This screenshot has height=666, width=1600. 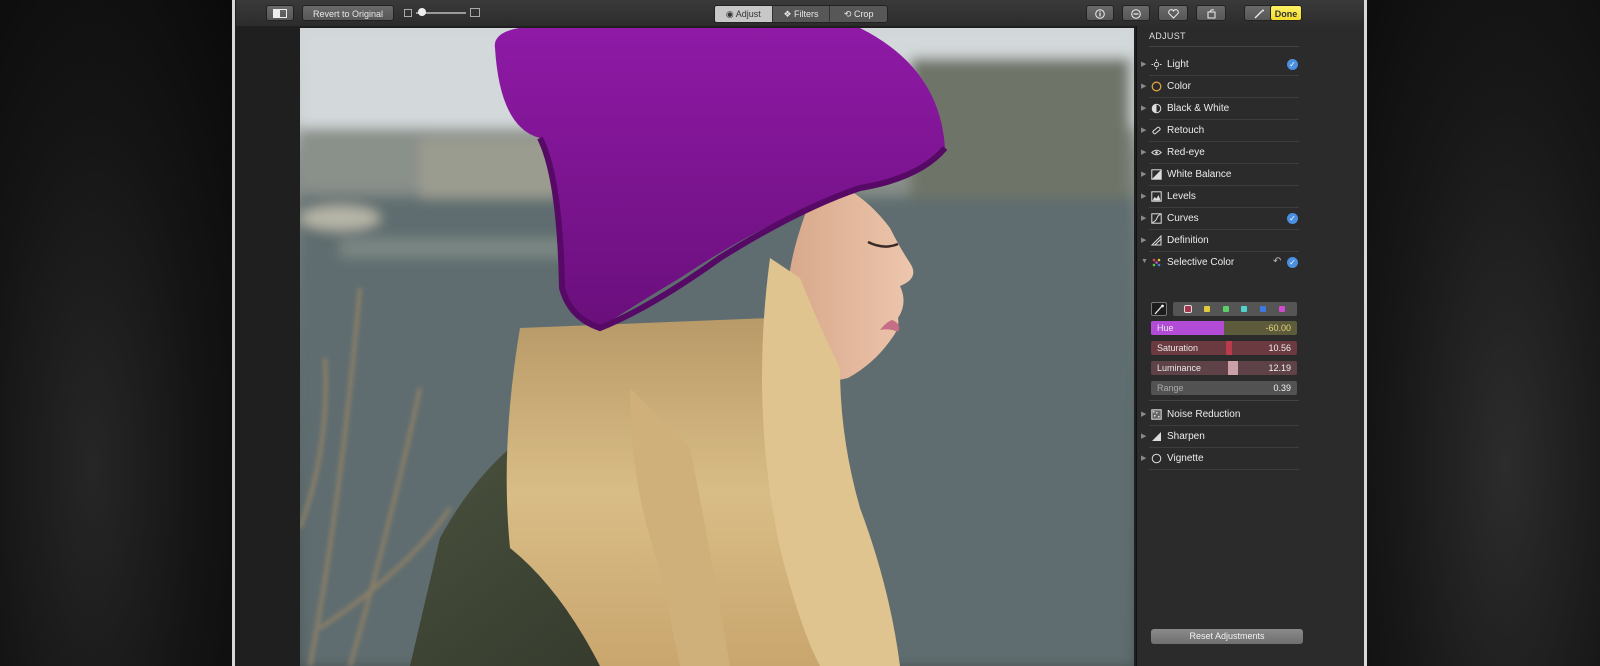 What do you see at coordinates (1156, 130) in the screenshot?
I see `bandage-icon` at bounding box center [1156, 130].